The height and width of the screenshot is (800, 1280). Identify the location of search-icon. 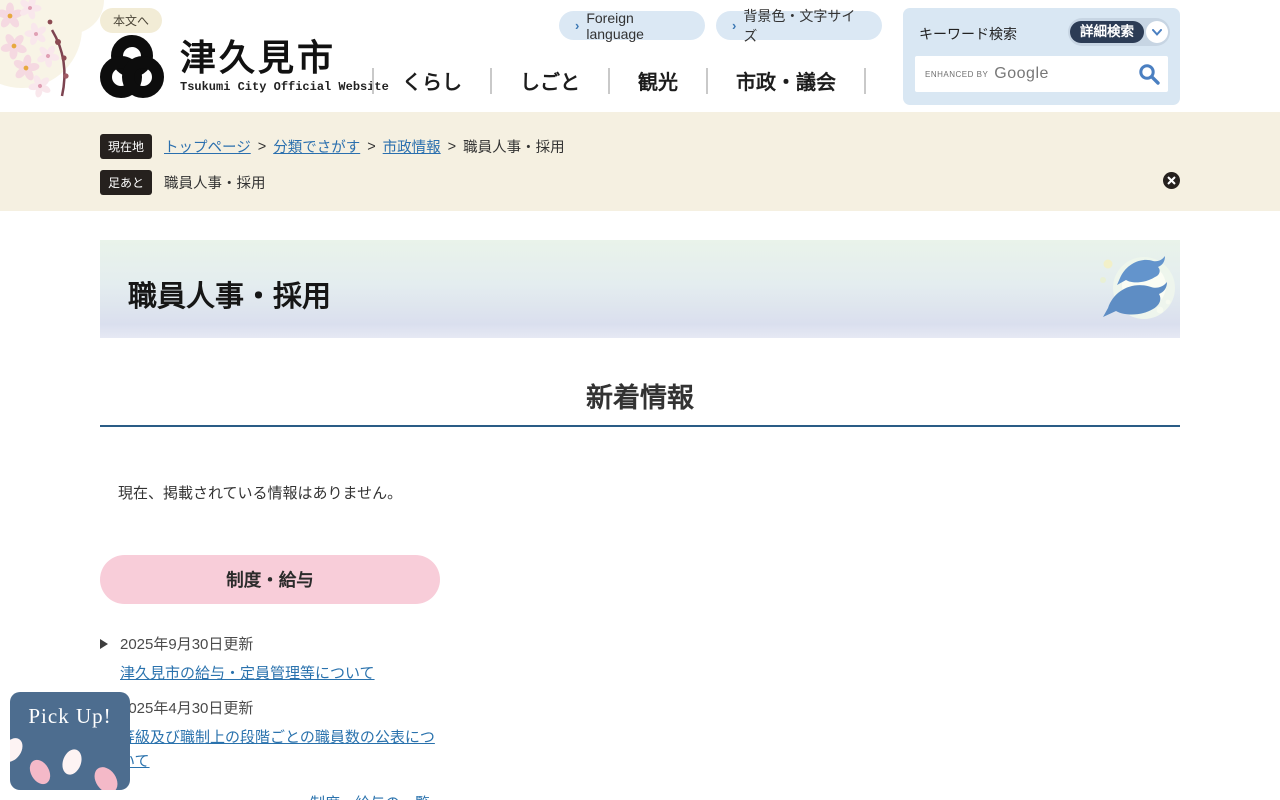
(1149, 74).